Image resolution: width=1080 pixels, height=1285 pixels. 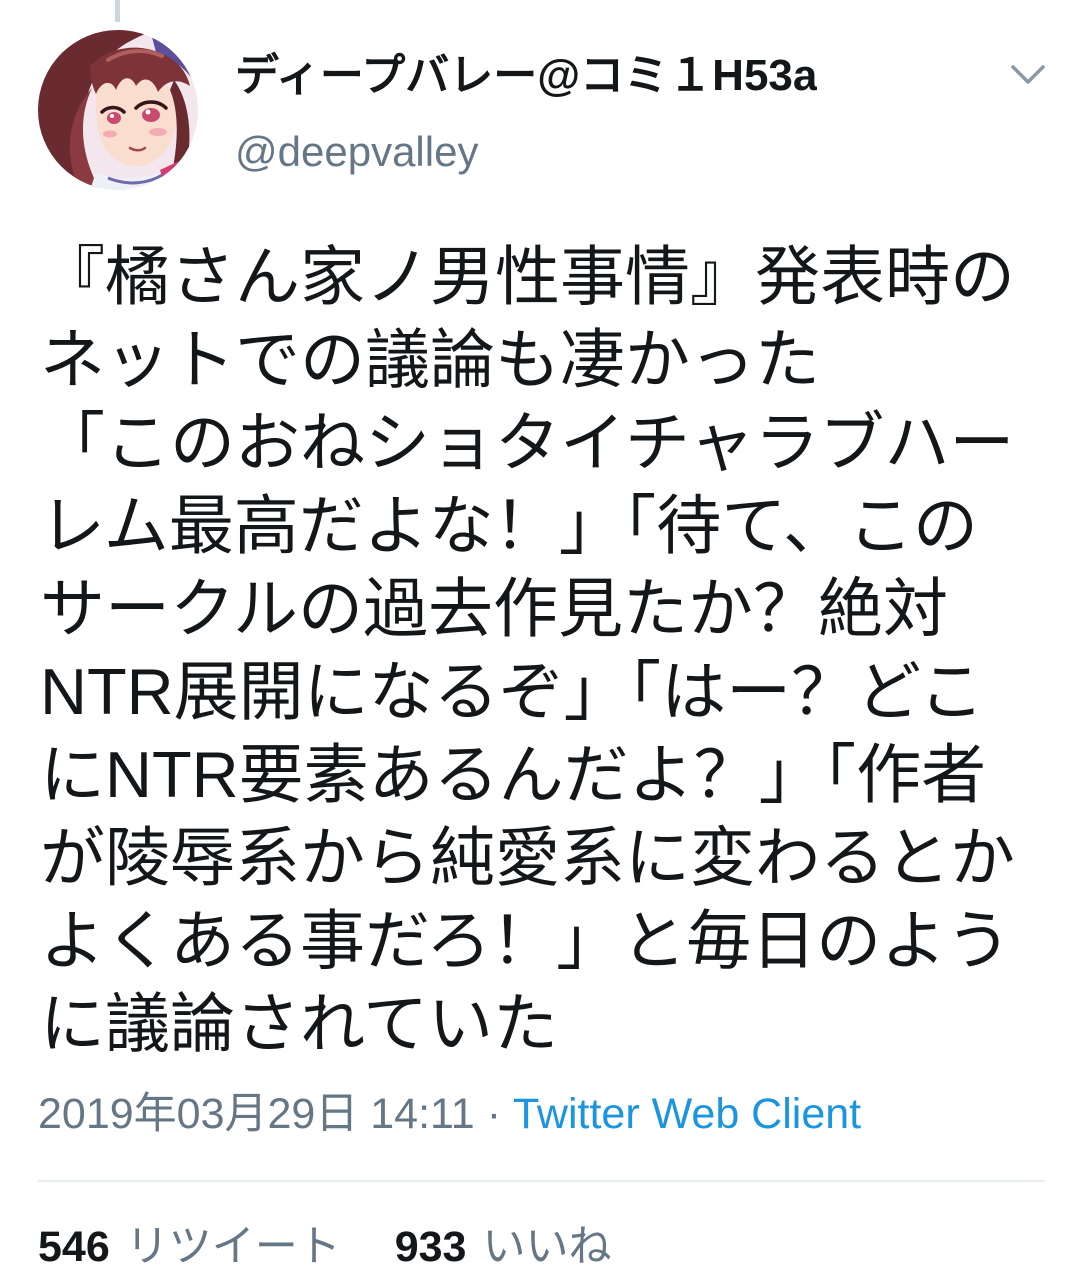 I want to click on stats-bar: 546 リツイート 933 いいね, so click(x=345, y=1247).